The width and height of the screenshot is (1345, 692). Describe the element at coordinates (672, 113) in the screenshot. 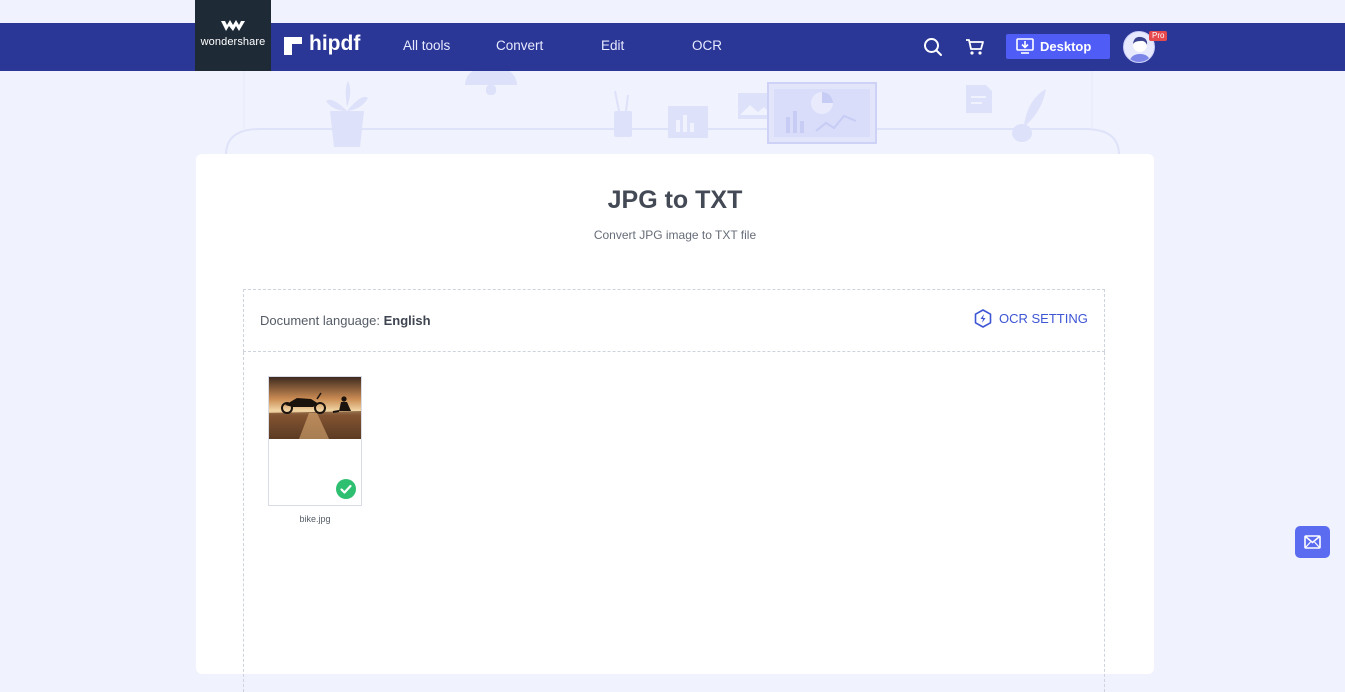

I see `header-illustration` at that location.